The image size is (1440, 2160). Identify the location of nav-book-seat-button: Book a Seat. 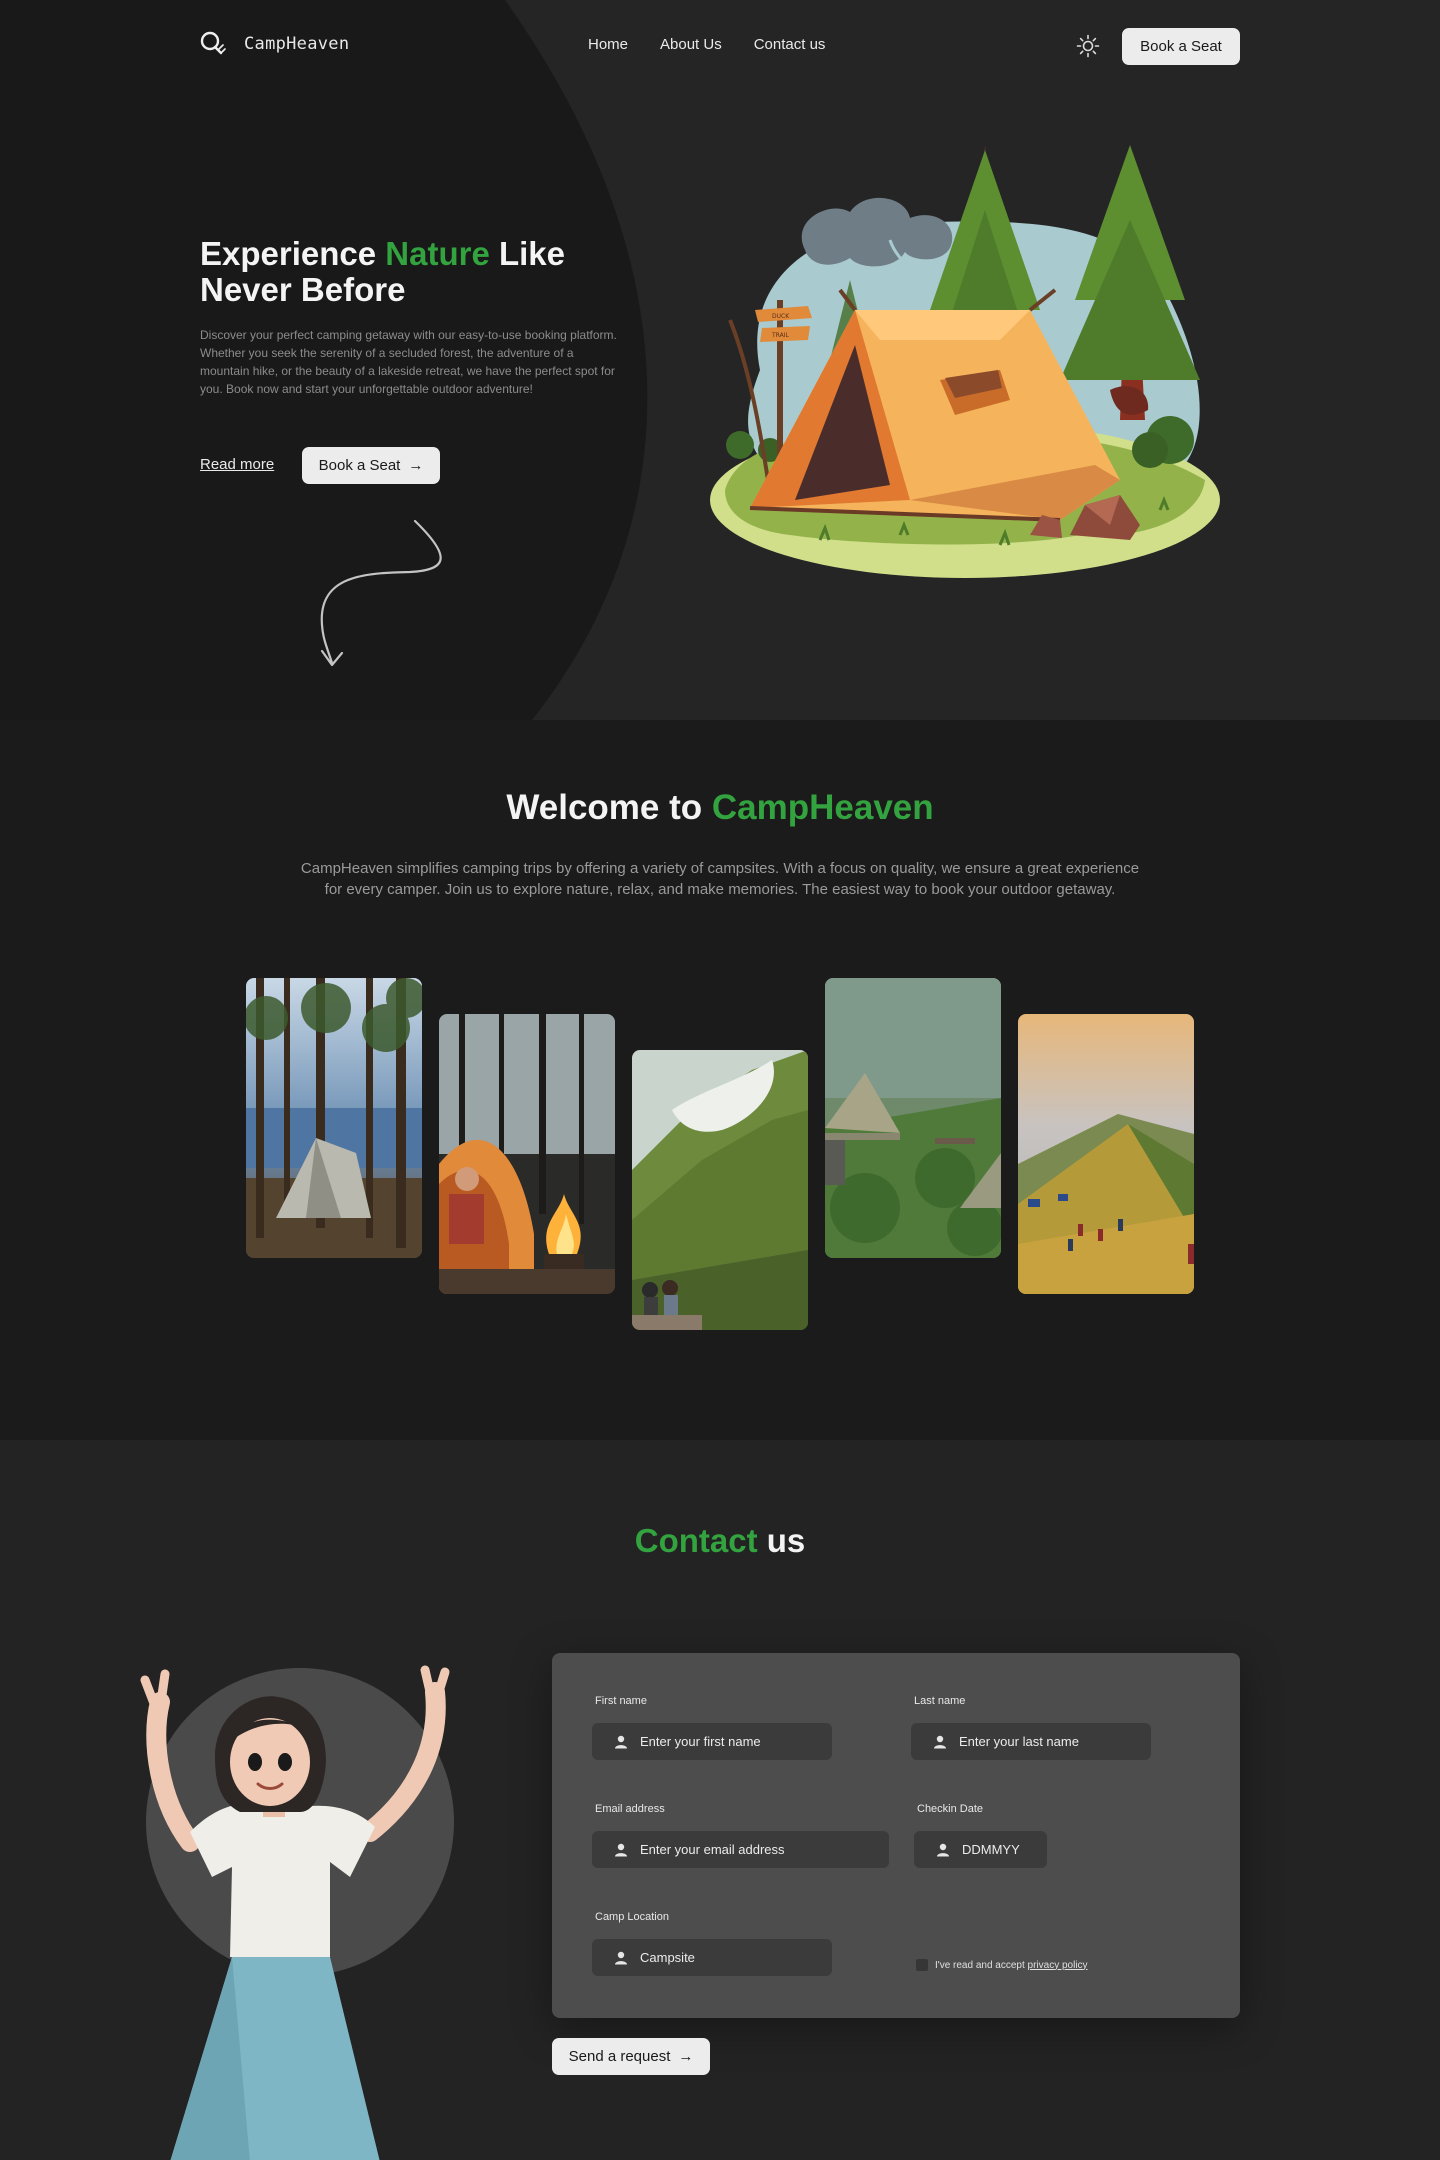
(1181, 46).